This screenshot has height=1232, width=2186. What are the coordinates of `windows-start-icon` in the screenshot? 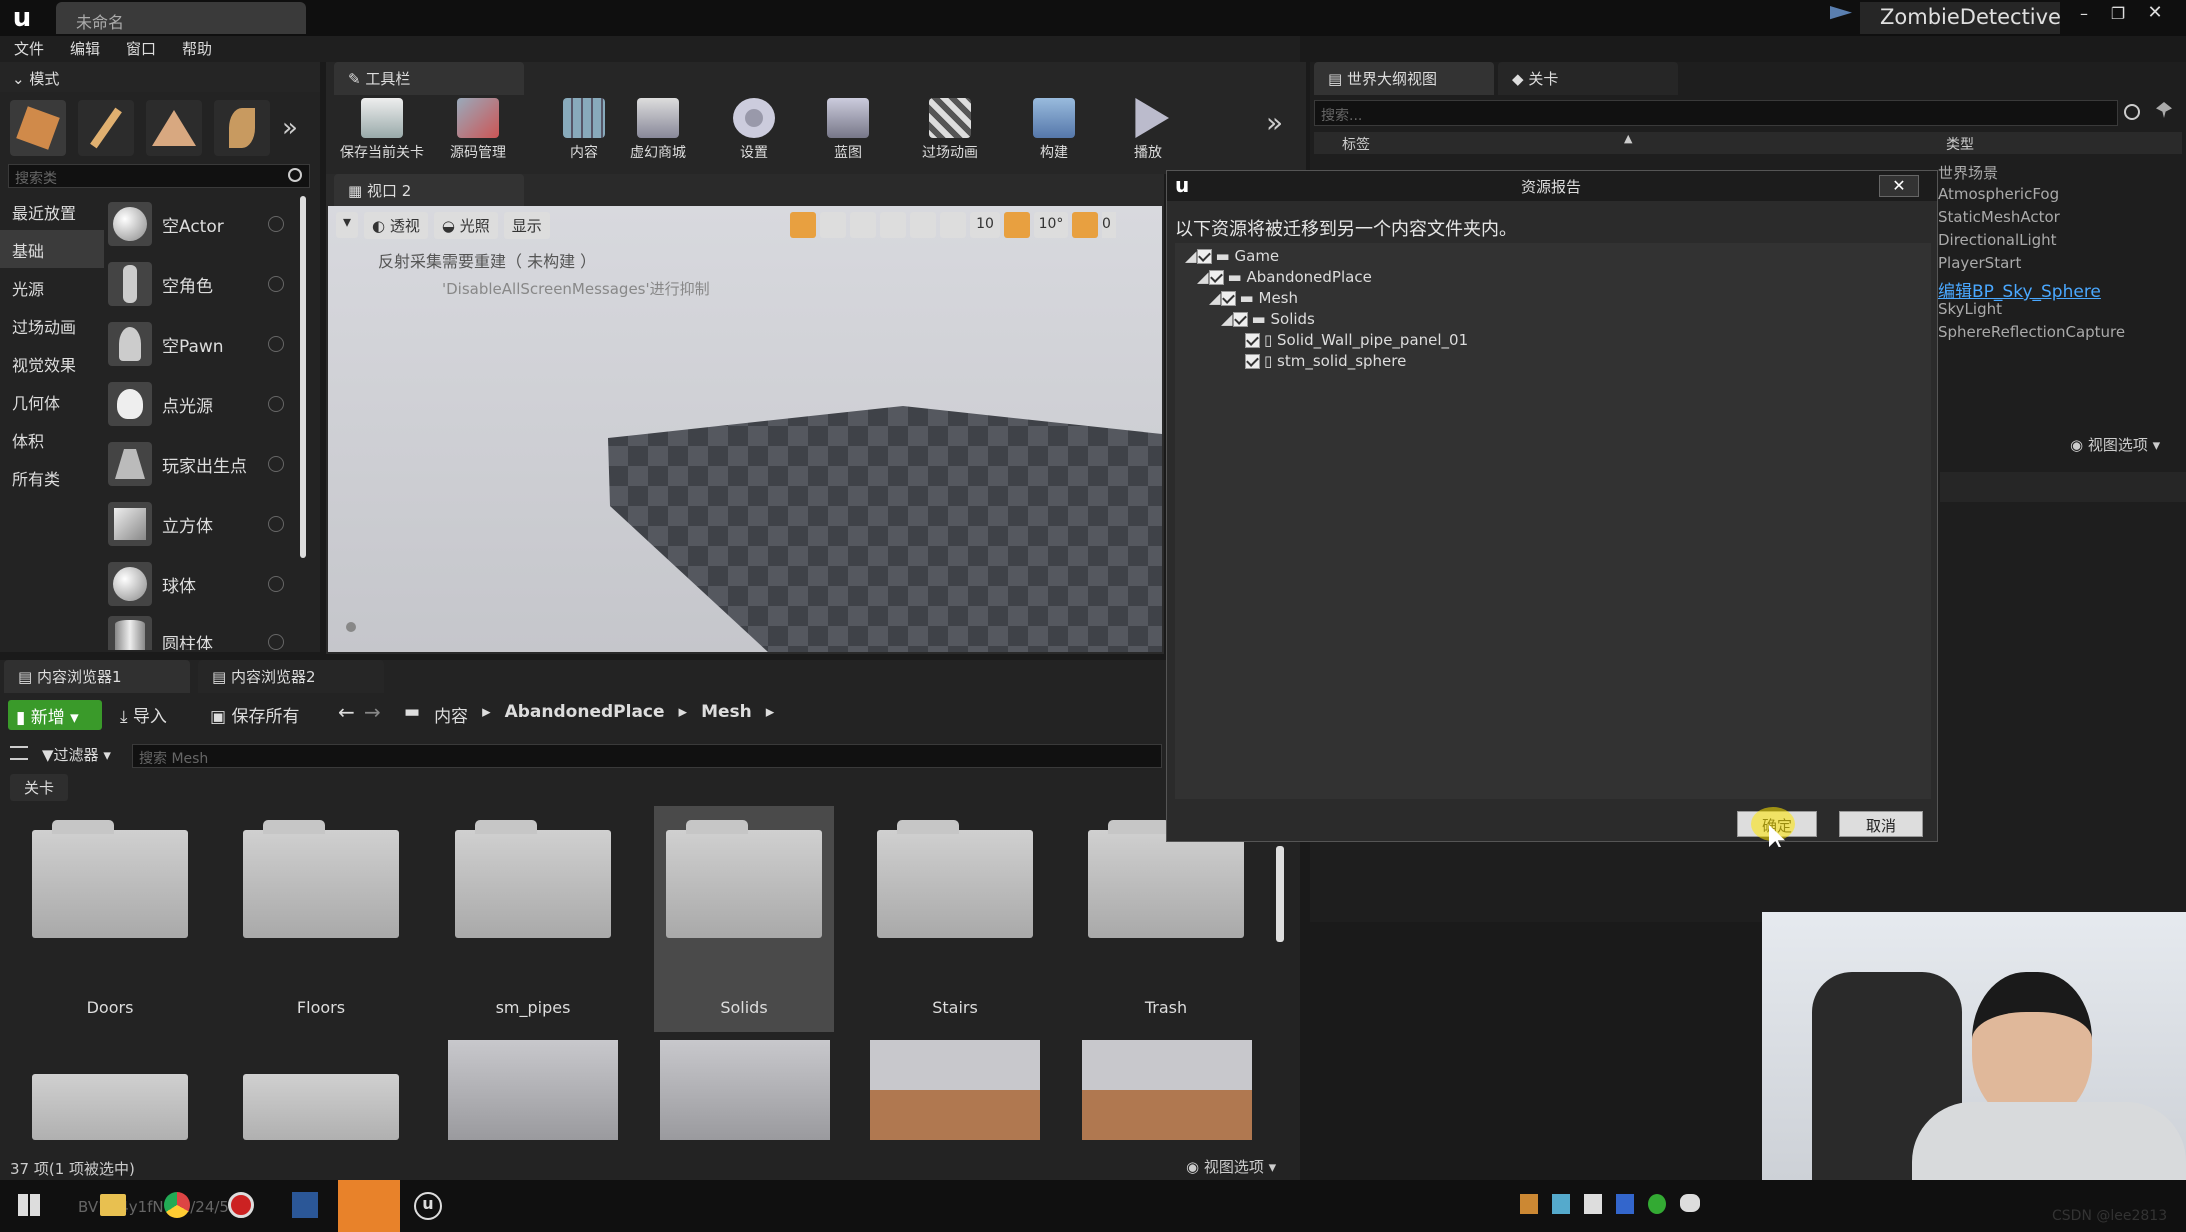 It's located at (29, 1205).